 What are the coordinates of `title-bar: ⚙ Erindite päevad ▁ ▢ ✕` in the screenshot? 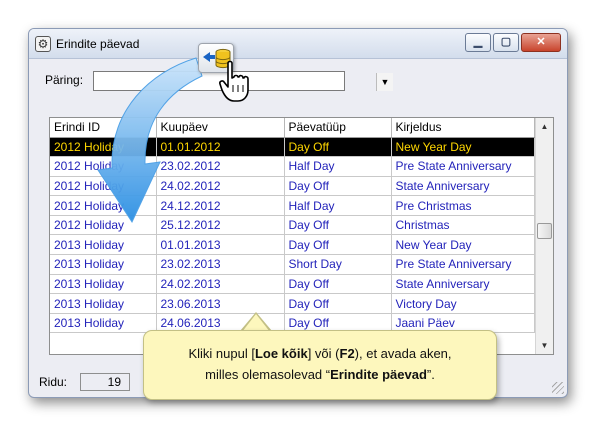 It's located at (298, 44).